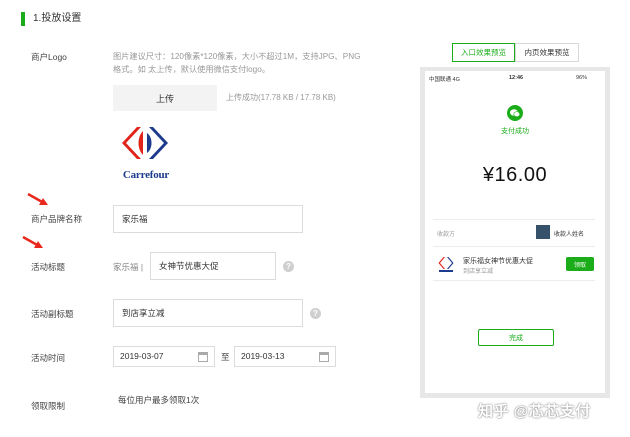 This screenshot has width=630, height=437. What do you see at coordinates (582, 78) in the screenshot?
I see `status-battery: 96%` at bounding box center [582, 78].